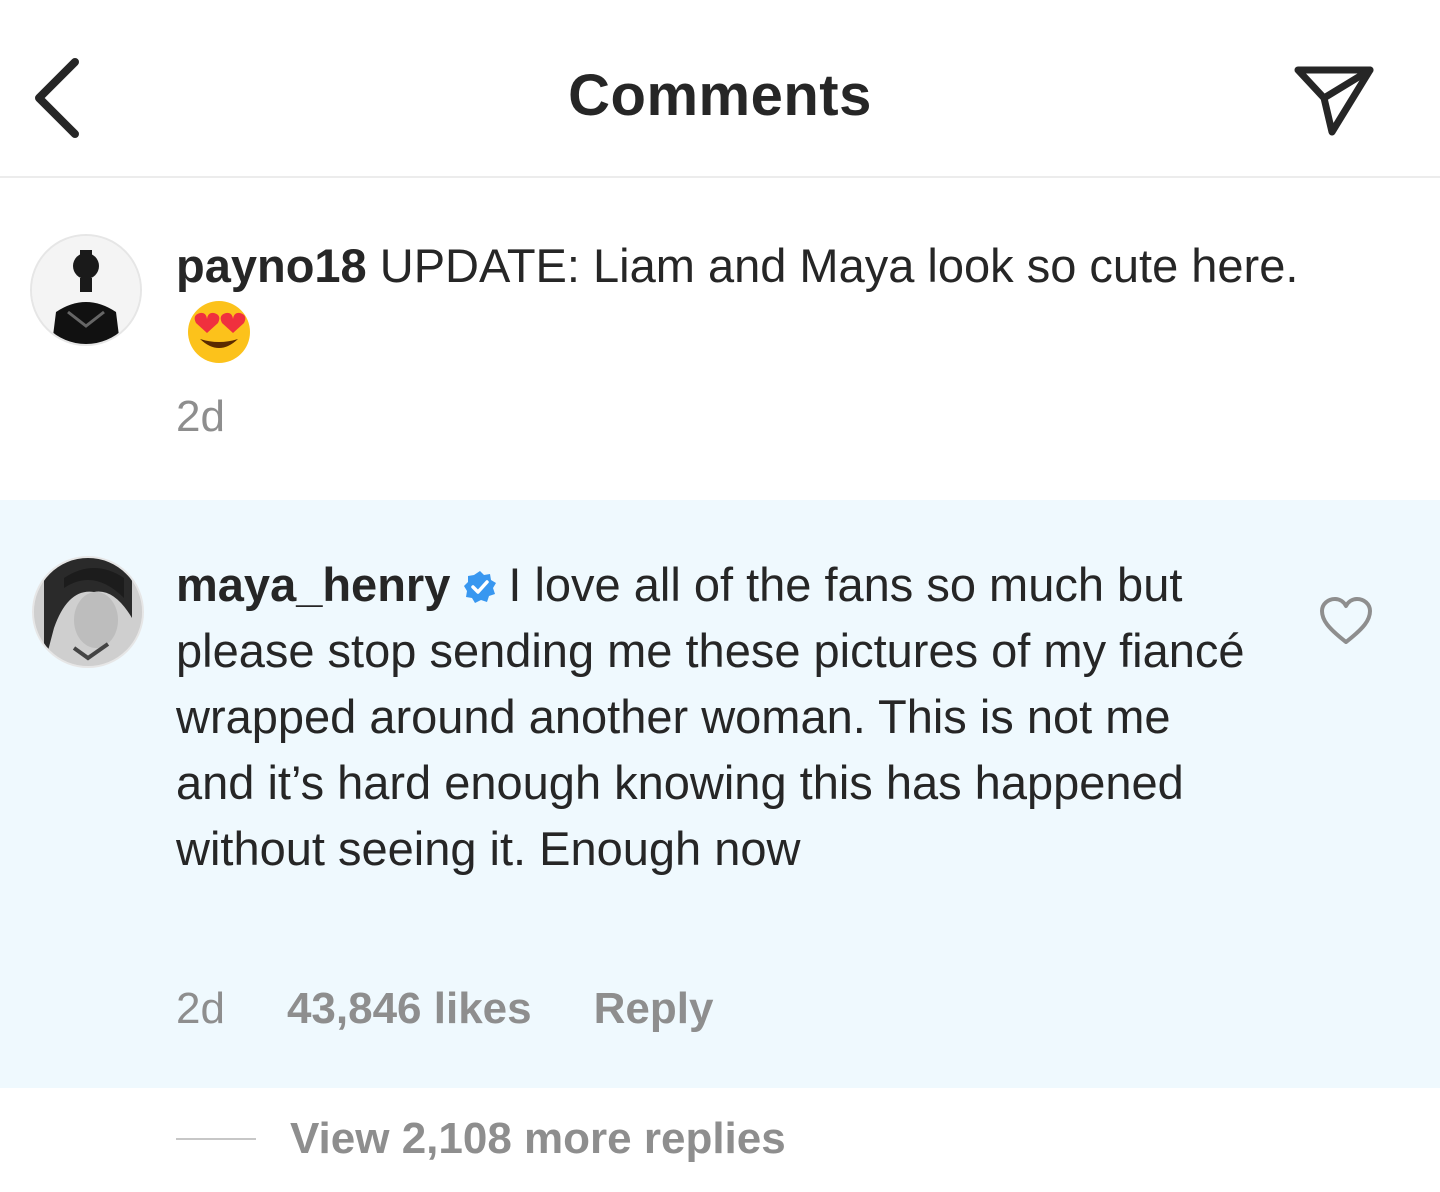 The width and height of the screenshot is (1440, 1192). What do you see at coordinates (409, 1009) in the screenshot?
I see `like-count: 43,846 likes` at bounding box center [409, 1009].